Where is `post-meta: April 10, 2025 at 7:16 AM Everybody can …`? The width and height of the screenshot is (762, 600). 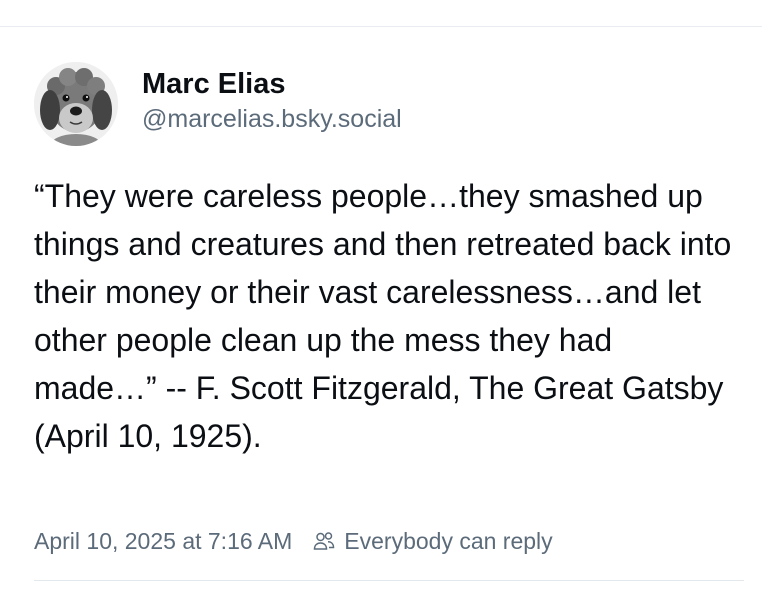
post-meta: April 10, 2025 at 7:16 AM Everybody can … is located at coordinates (293, 541).